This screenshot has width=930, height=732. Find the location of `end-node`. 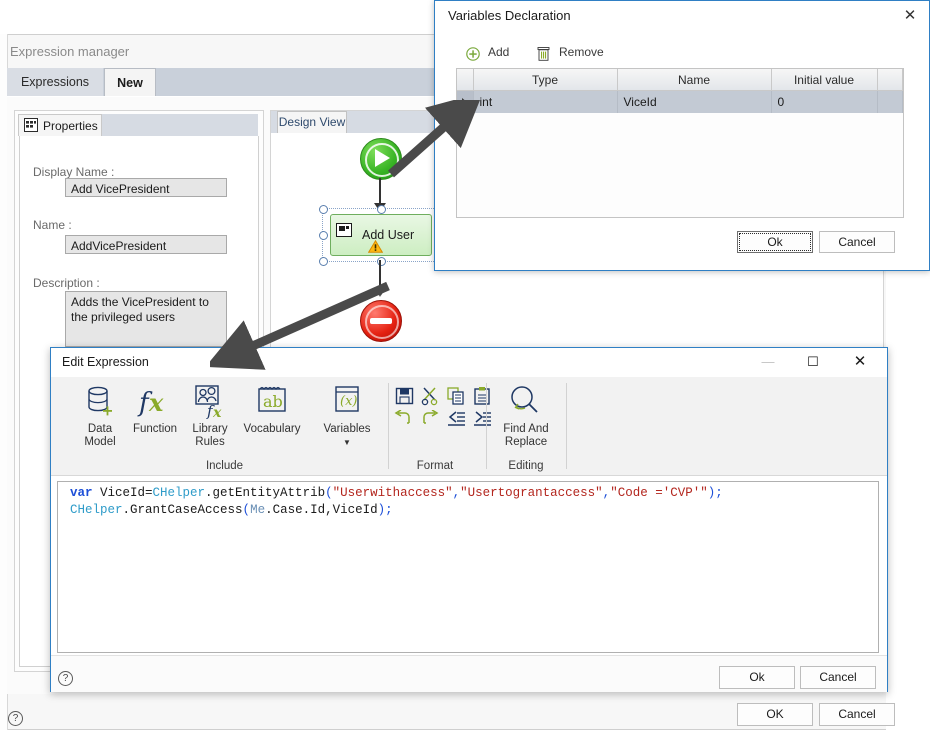

end-node is located at coordinates (381, 321).